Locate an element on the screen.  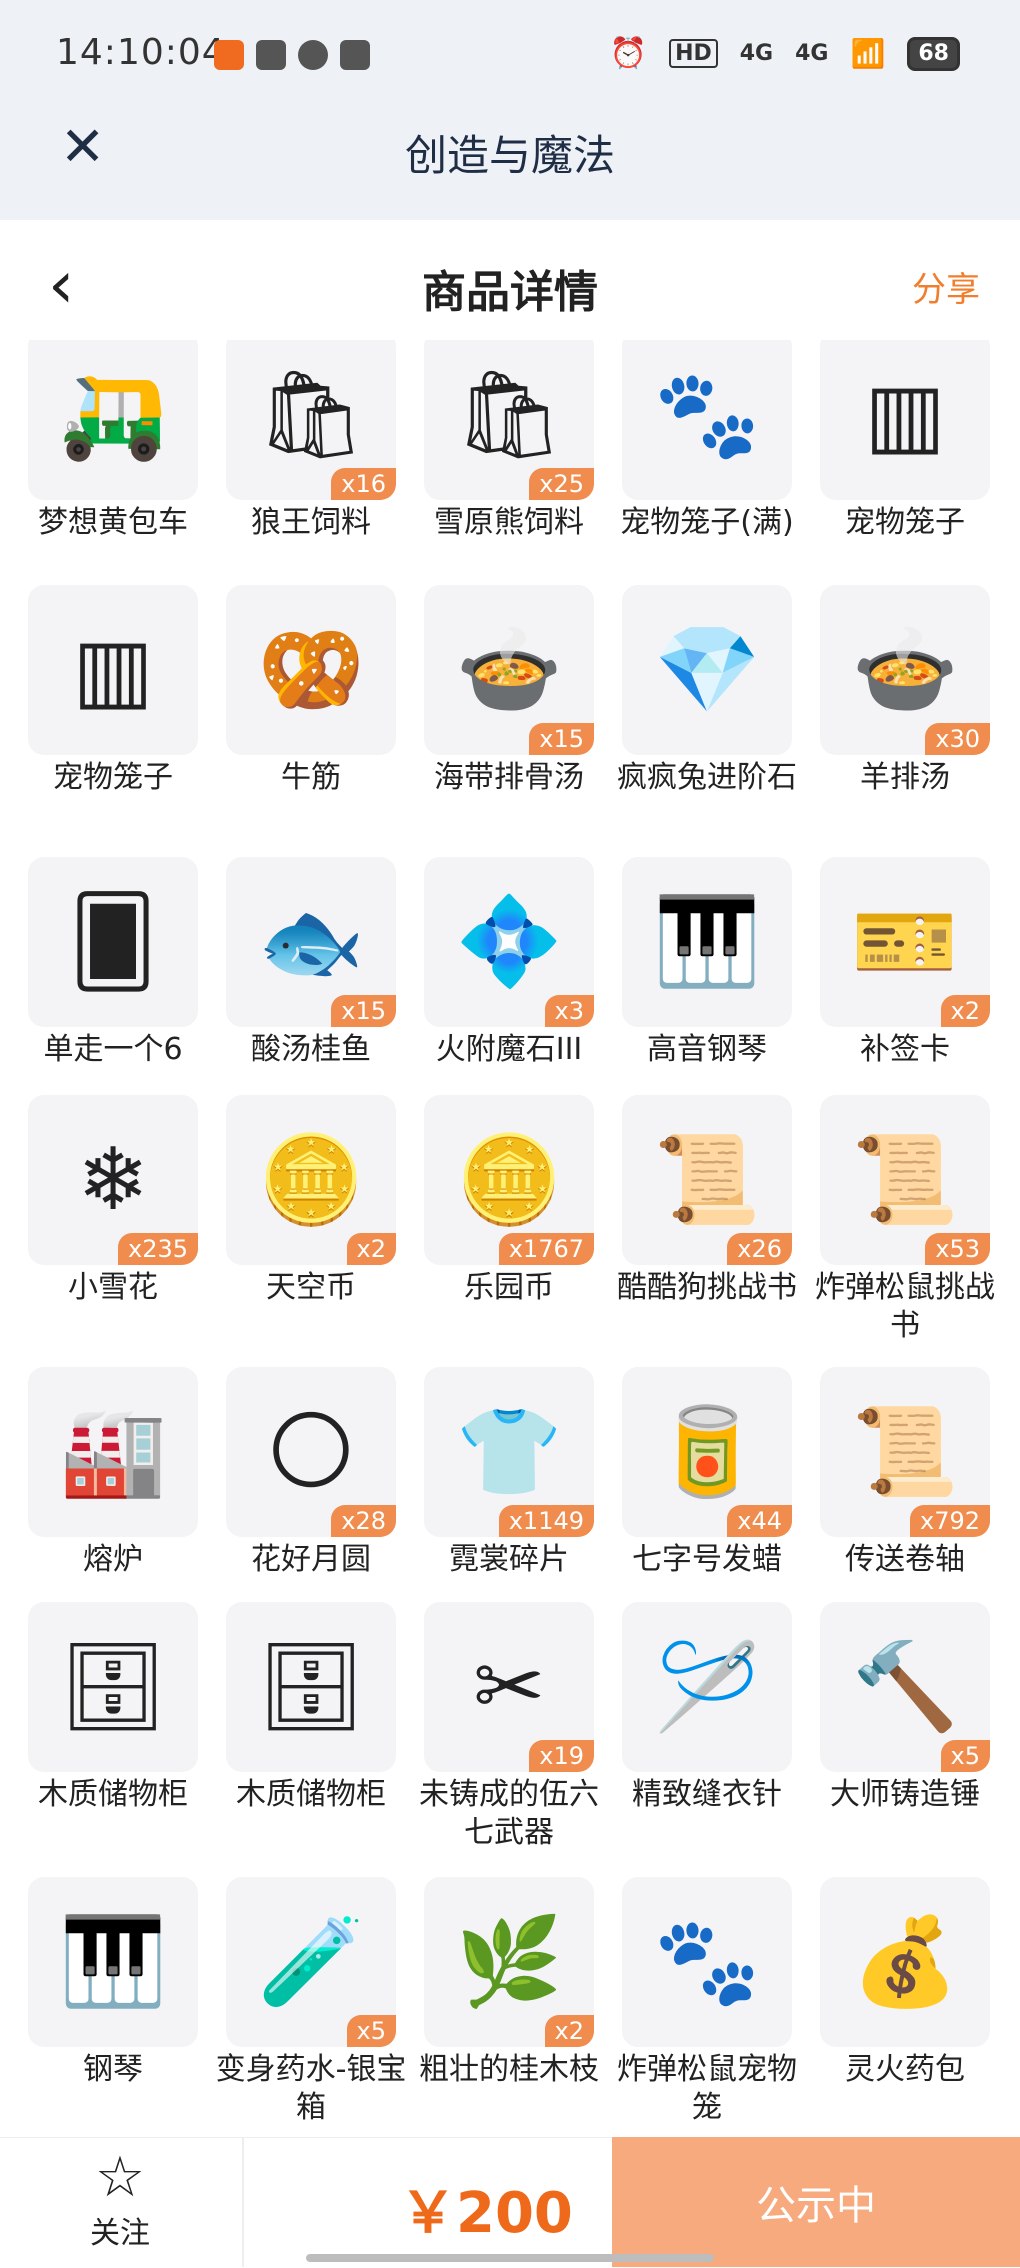
quantity-badge: x25 is located at coordinates (561, 484).